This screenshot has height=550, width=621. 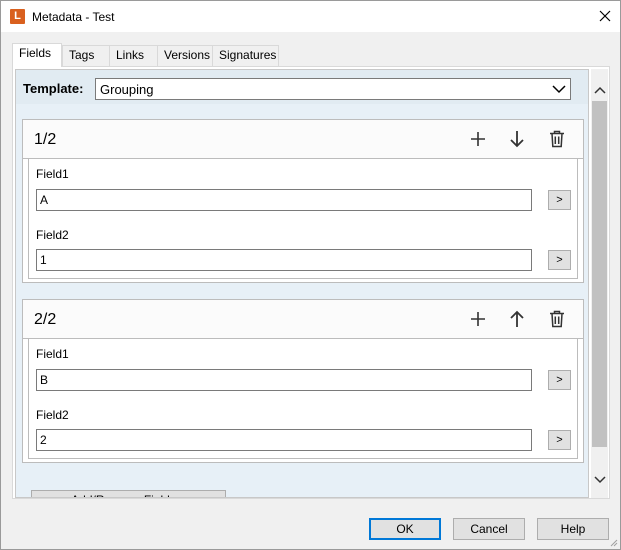 What do you see at coordinates (133, 55) in the screenshot?
I see `tab-links: Links` at bounding box center [133, 55].